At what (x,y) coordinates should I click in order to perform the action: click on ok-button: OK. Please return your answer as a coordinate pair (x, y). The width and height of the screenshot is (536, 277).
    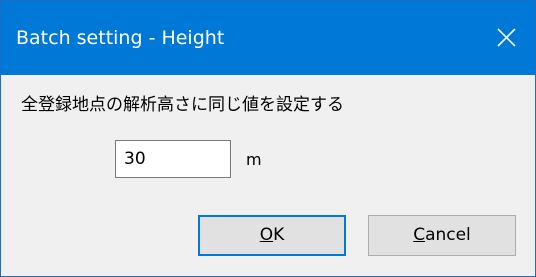
    Looking at the image, I should click on (272, 235).